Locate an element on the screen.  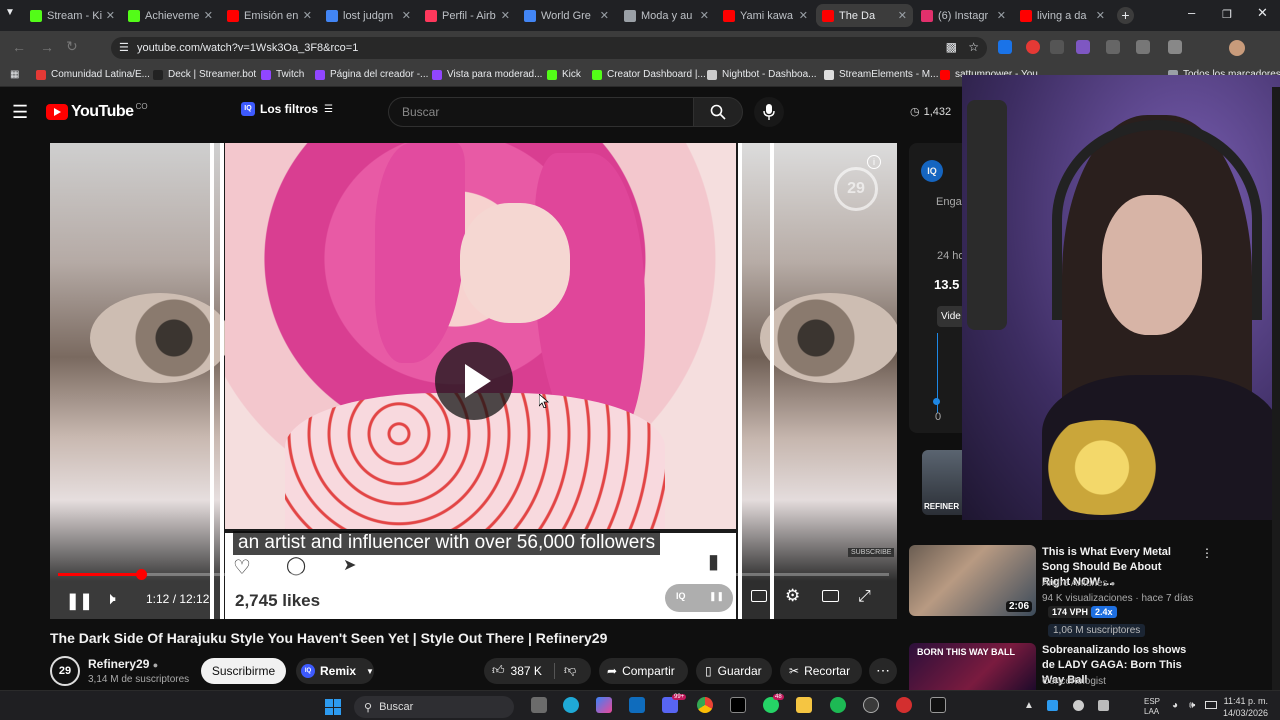
site-info-icon: ☰ is located at coordinates (124, 47).